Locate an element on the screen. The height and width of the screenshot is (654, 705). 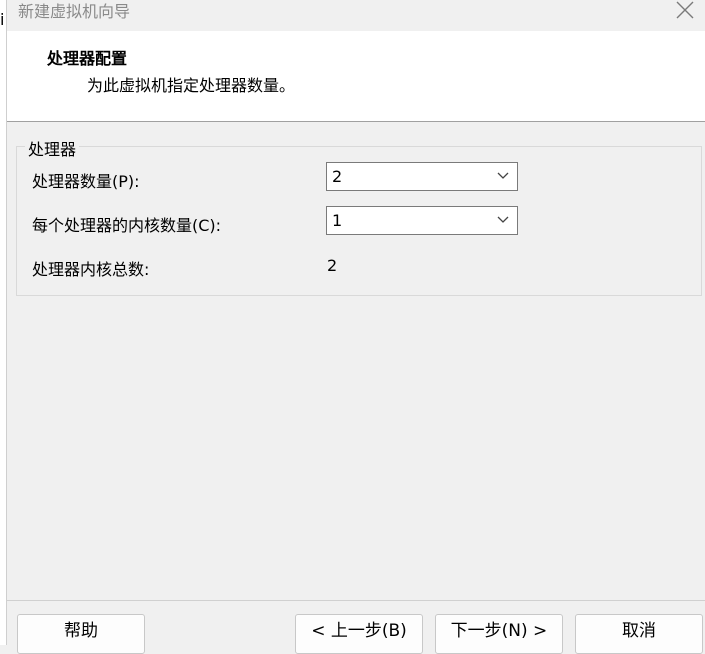
cores-per-processor-value: 1 is located at coordinates (337, 220).